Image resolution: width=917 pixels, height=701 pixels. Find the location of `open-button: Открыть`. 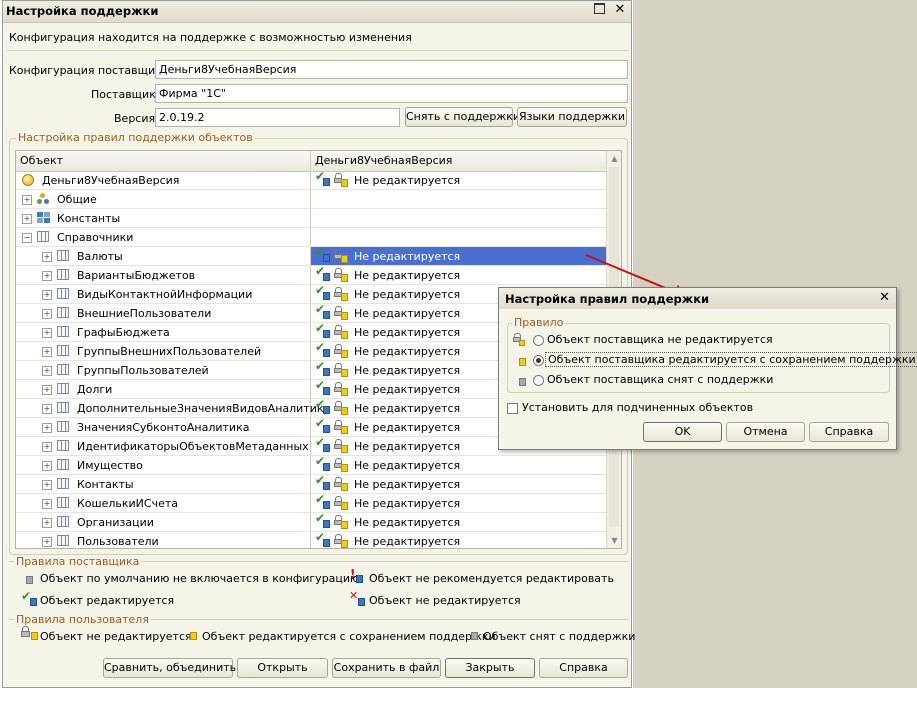

open-button: Открыть is located at coordinates (282, 668).